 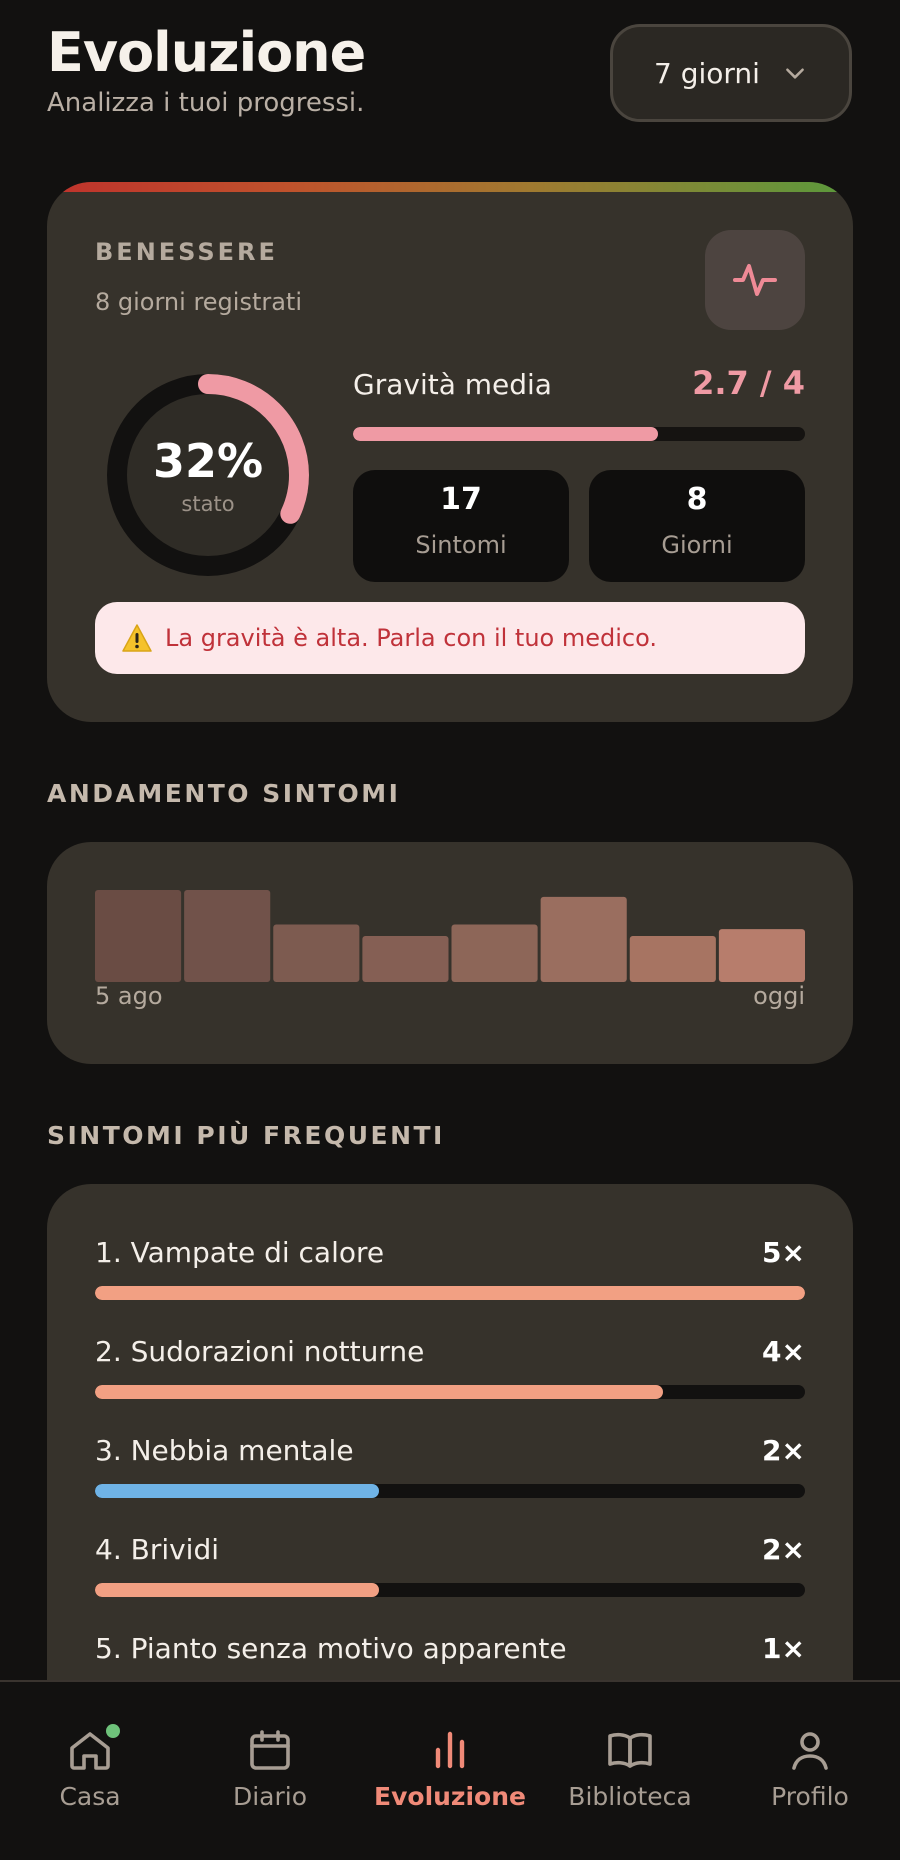 What do you see at coordinates (697, 545) in the screenshot?
I see `stat-label: Giorni` at bounding box center [697, 545].